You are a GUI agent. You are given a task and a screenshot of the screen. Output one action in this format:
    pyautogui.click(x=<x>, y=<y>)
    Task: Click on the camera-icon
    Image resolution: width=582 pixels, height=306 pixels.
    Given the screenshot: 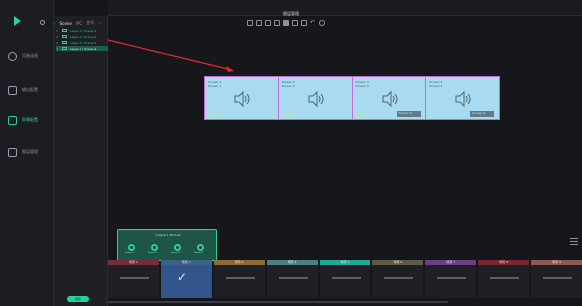 What is the action you would take?
    pyautogui.click(x=286, y=23)
    